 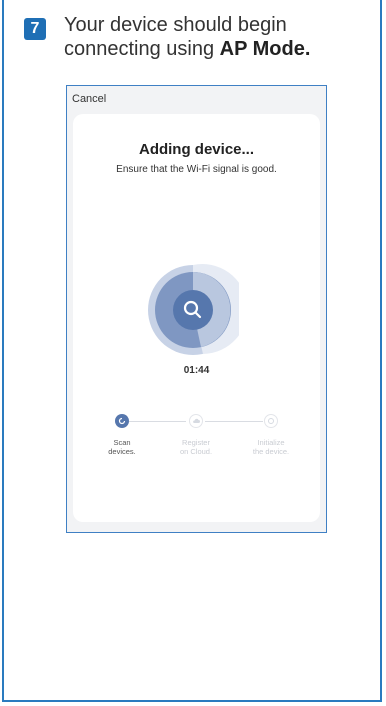 I want to click on step-register-label: Register on Cloud., so click(x=196, y=447).